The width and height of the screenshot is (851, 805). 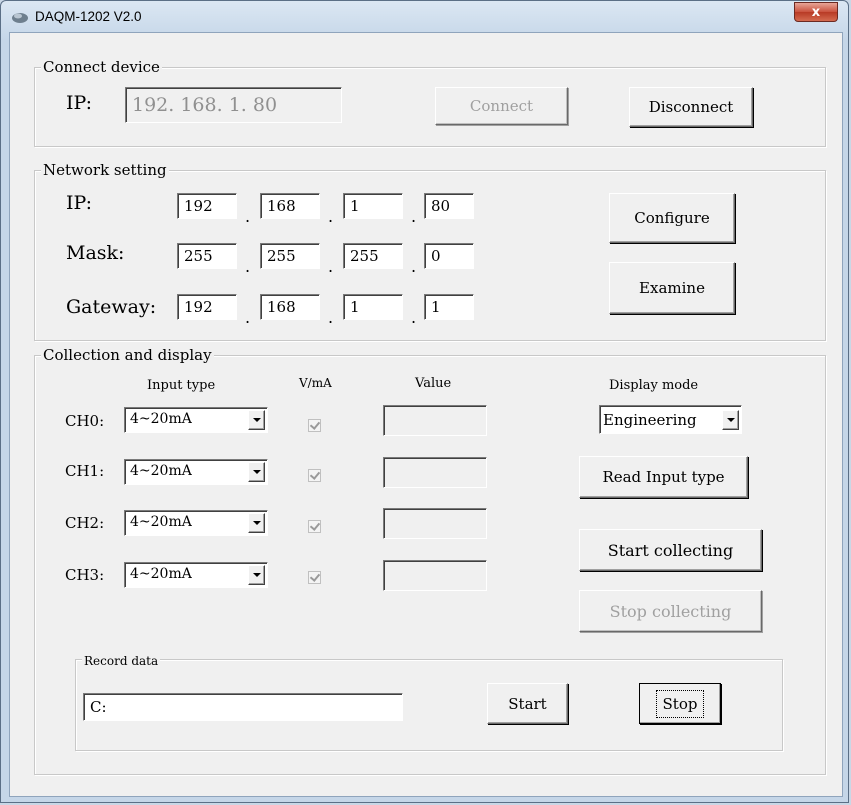 What do you see at coordinates (314, 475) in the screenshot?
I see `ch1-vma-checkbox` at bounding box center [314, 475].